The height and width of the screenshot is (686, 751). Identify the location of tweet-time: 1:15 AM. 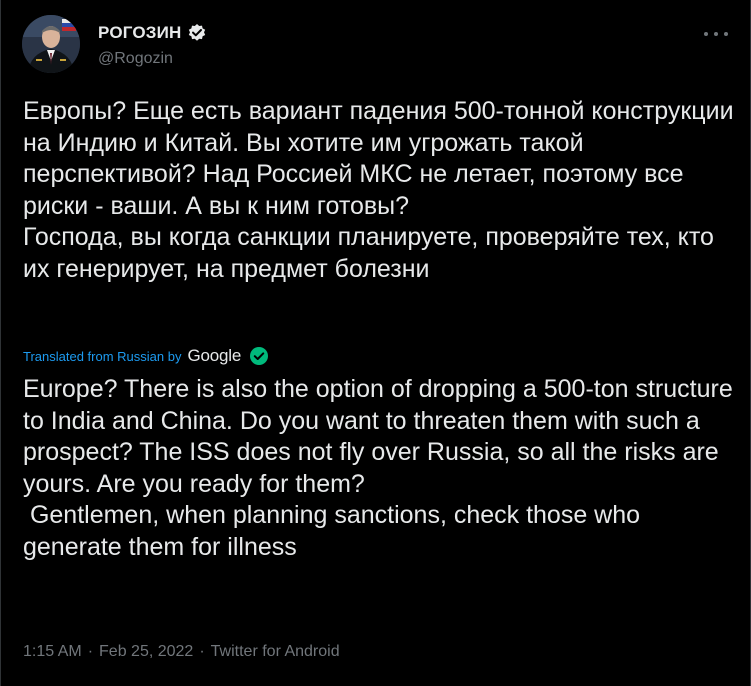
(52, 652).